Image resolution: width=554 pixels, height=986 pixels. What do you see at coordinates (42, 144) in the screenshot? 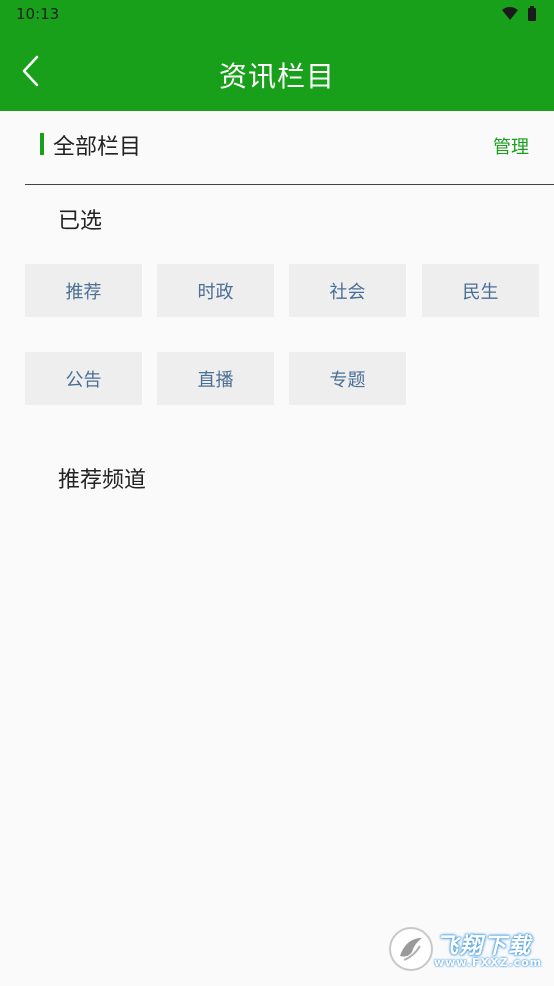
I see `section-accent-bar` at bounding box center [42, 144].